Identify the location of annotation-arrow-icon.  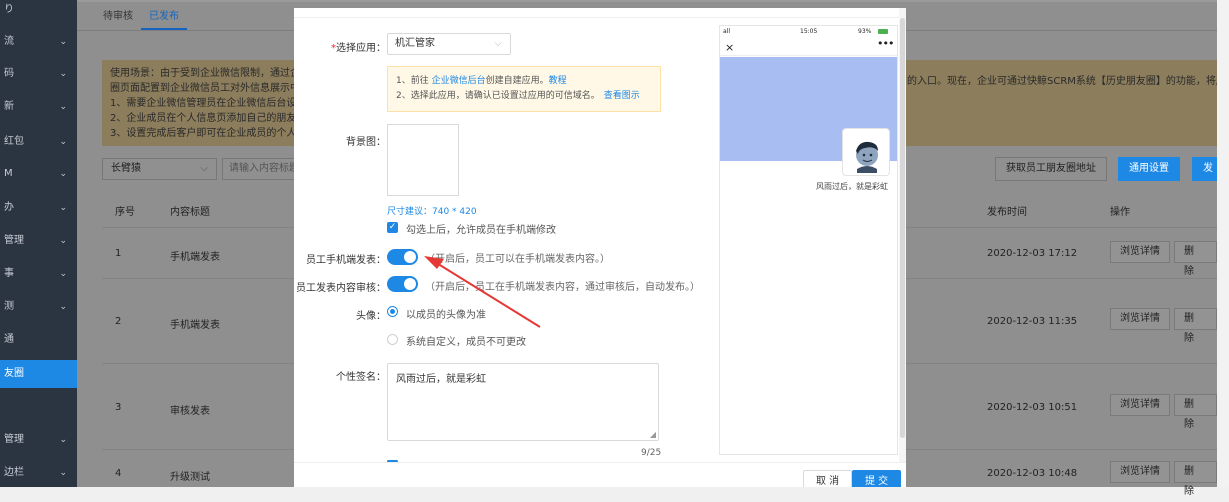
(482, 292).